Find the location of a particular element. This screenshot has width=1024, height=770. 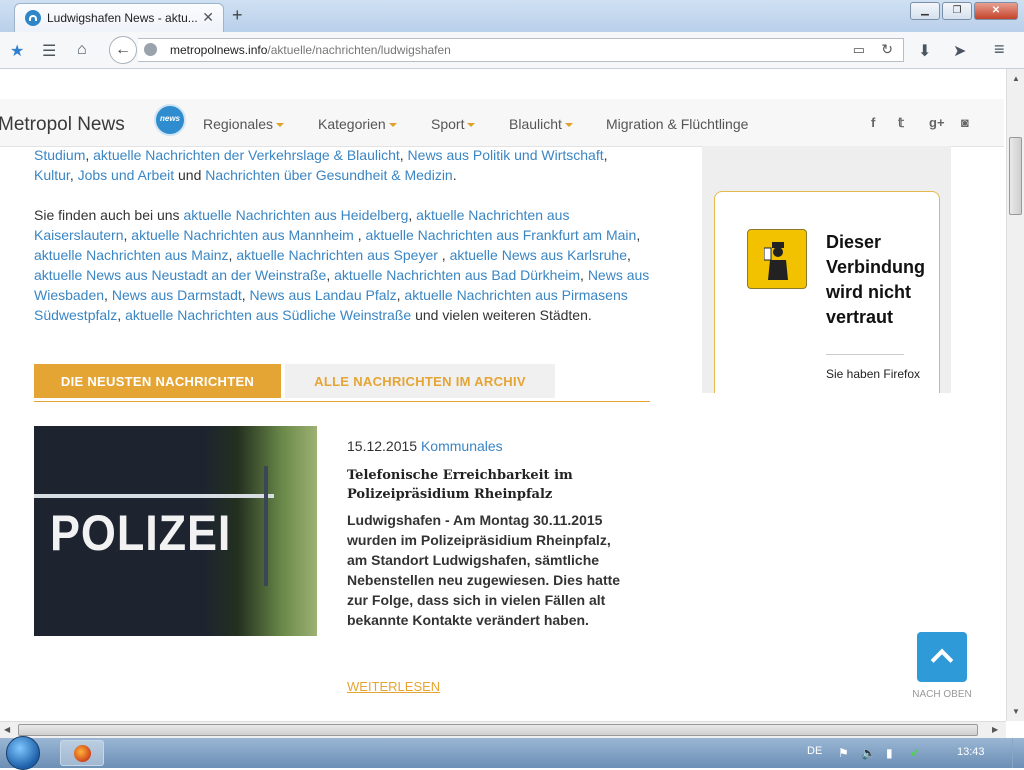

scroll-left-icon: ◀ is located at coordinates (7, 729).